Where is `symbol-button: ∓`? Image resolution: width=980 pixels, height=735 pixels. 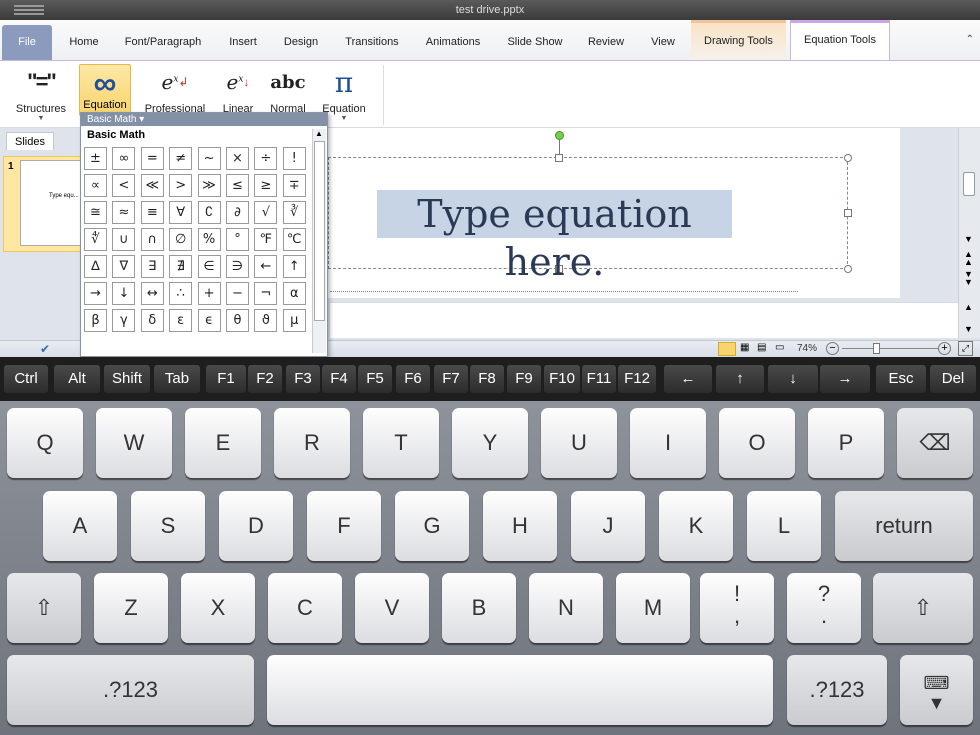 symbol-button: ∓ is located at coordinates (294, 185).